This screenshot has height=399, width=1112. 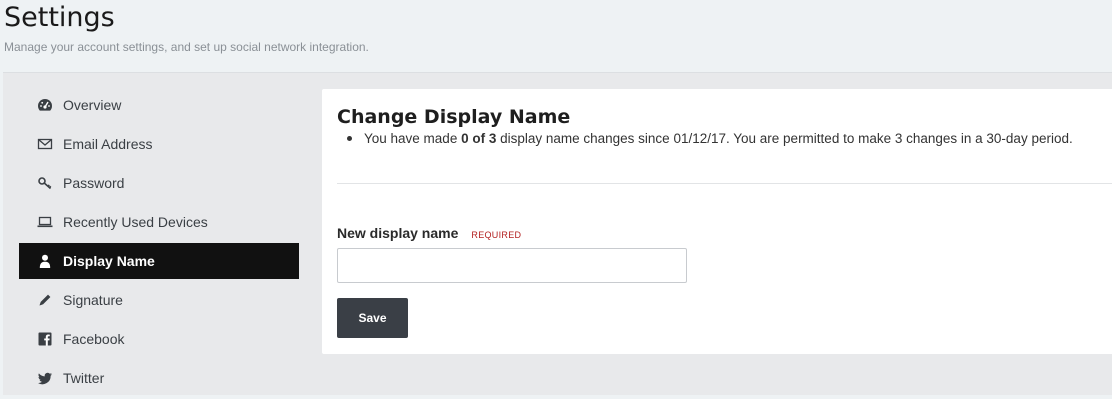 I want to click on sidebar-item-display-name: Display Name, so click(x=159, y=261).